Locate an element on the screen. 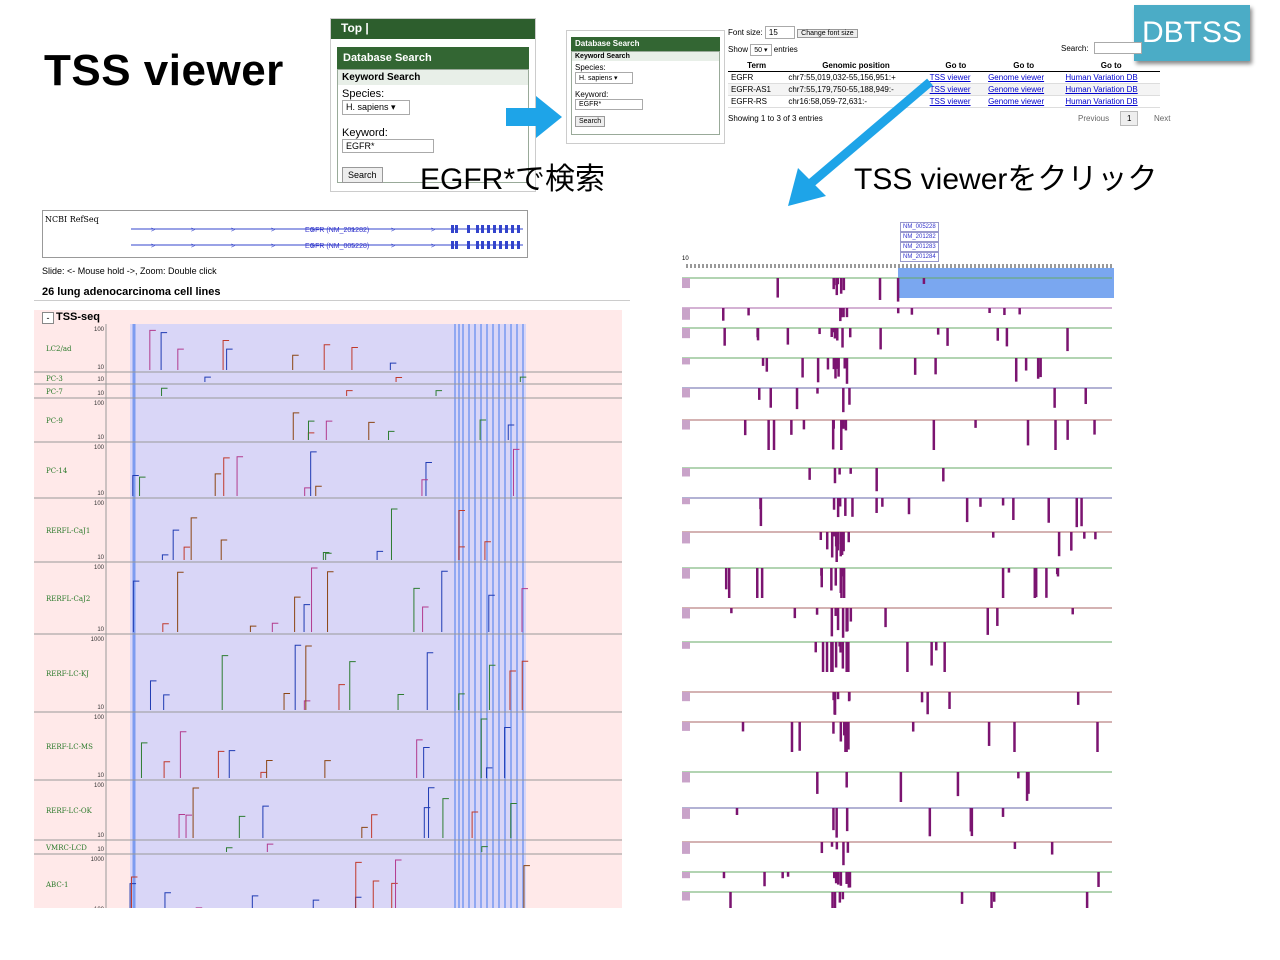  track-name: VMRC-LCD is located at coordinates (66, 848).